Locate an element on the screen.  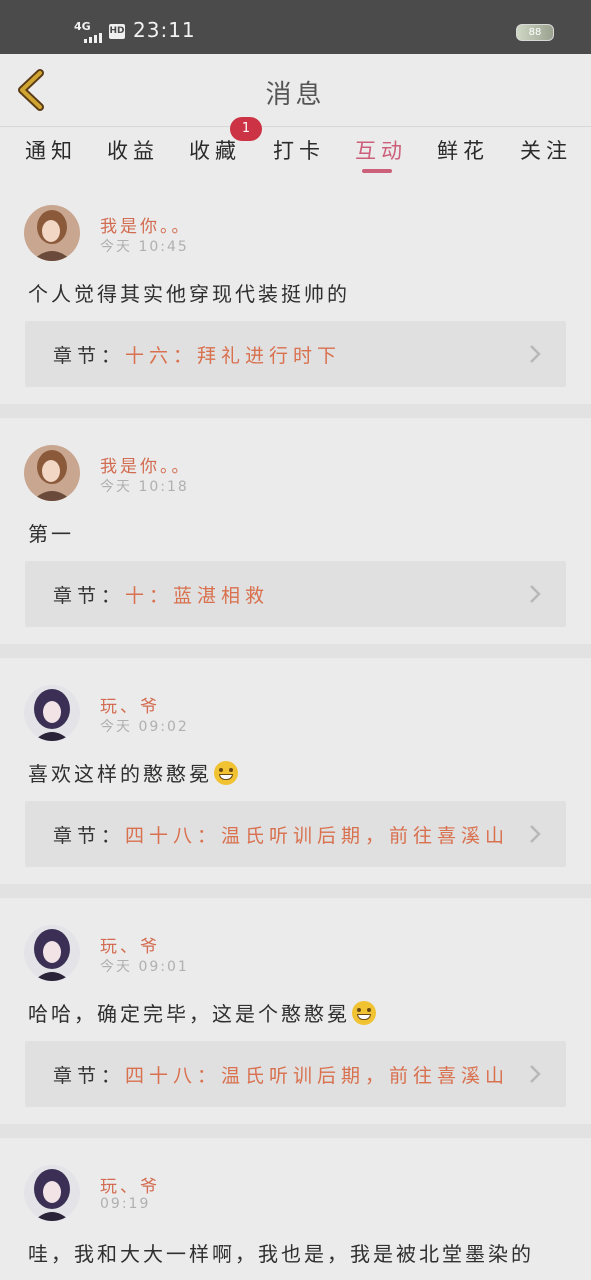
page-title: 消息 is located at coordinates (295, 95).